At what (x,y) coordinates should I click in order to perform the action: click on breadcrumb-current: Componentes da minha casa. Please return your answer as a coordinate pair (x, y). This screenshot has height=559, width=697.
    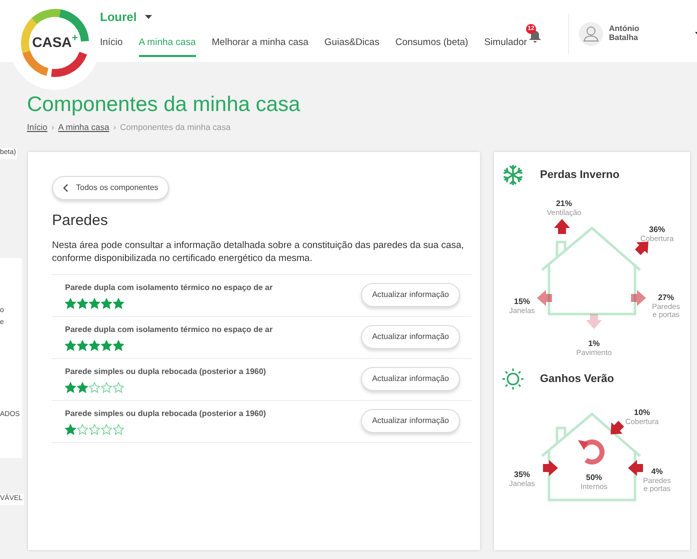
    Looking at the image, I should click on (175, 127).